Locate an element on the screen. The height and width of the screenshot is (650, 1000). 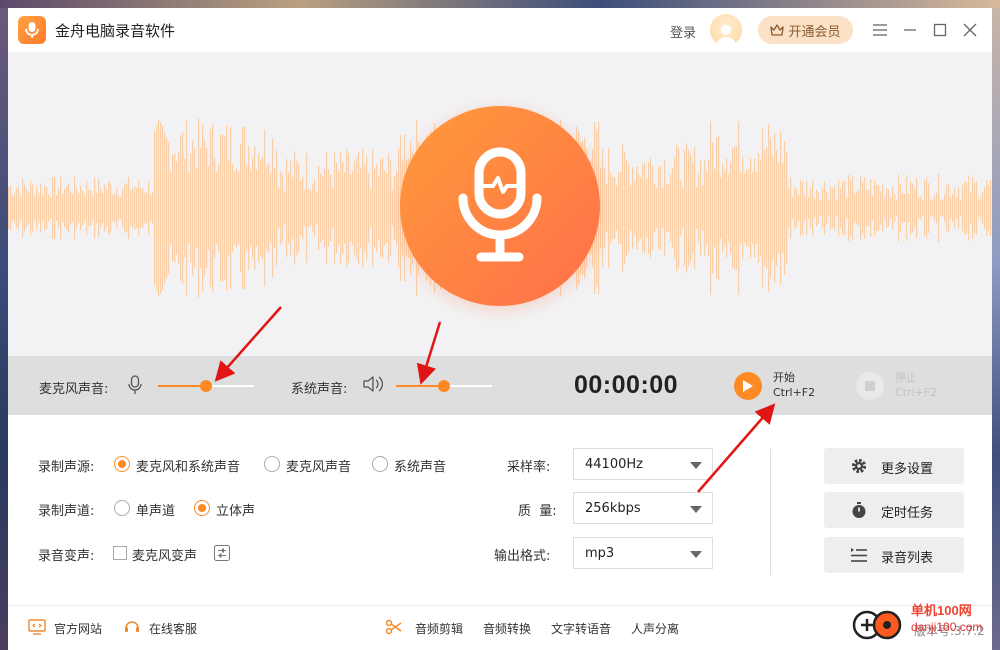
app-logo-icon is located at coordinates (32, 30).